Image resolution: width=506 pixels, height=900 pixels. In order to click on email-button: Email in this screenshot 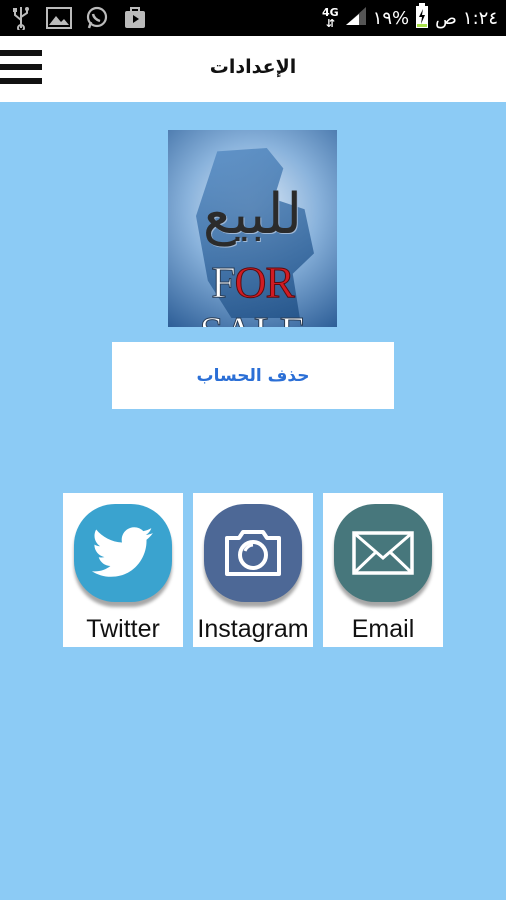, I will do `click(383, 570)`.